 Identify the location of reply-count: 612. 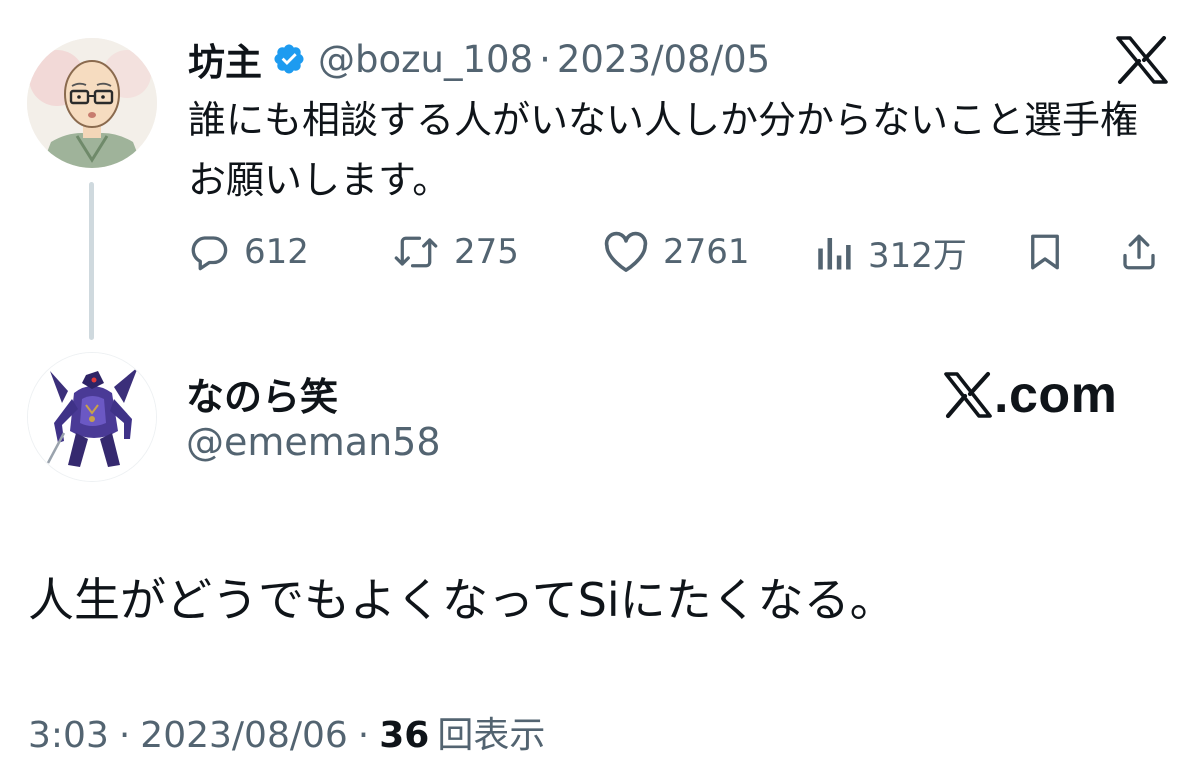
(276, 252).